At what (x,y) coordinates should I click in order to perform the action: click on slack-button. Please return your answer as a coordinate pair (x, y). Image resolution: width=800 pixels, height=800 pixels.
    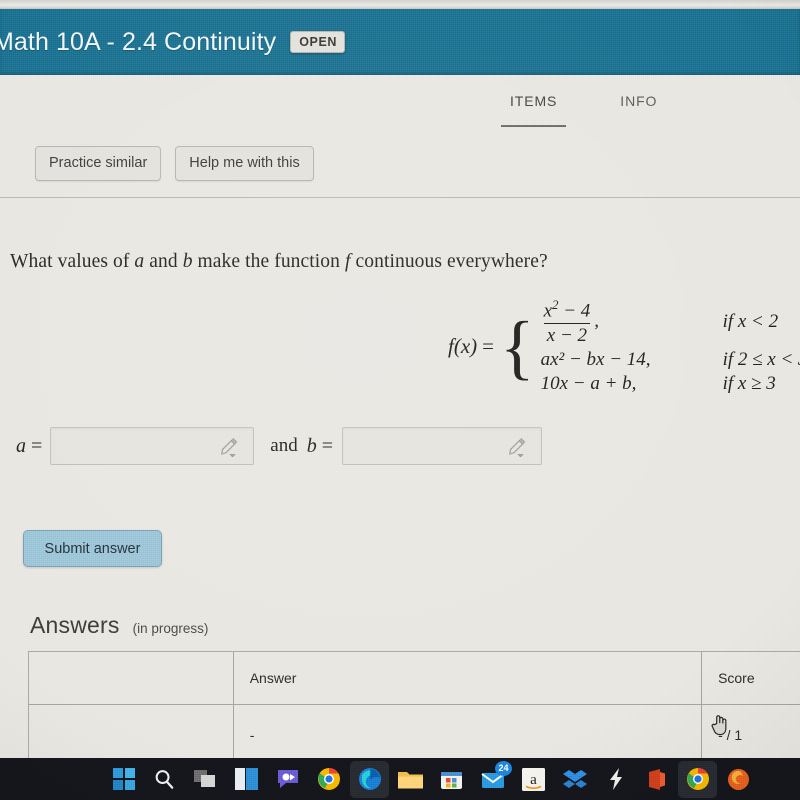
    Looking at the image, I should click on (615, 779).